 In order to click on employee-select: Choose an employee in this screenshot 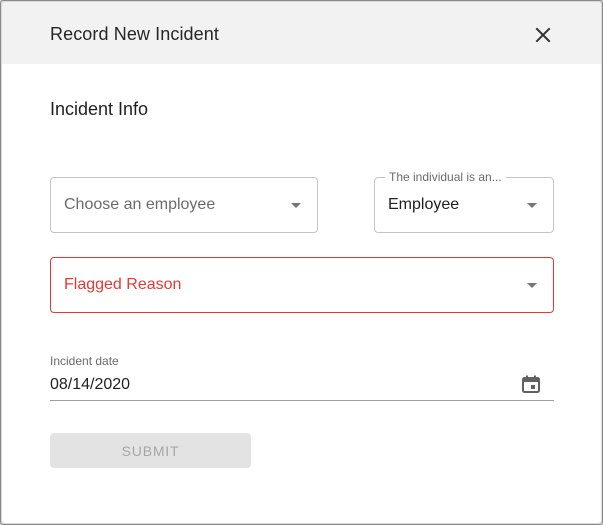, I will do `click(184, 205)`.